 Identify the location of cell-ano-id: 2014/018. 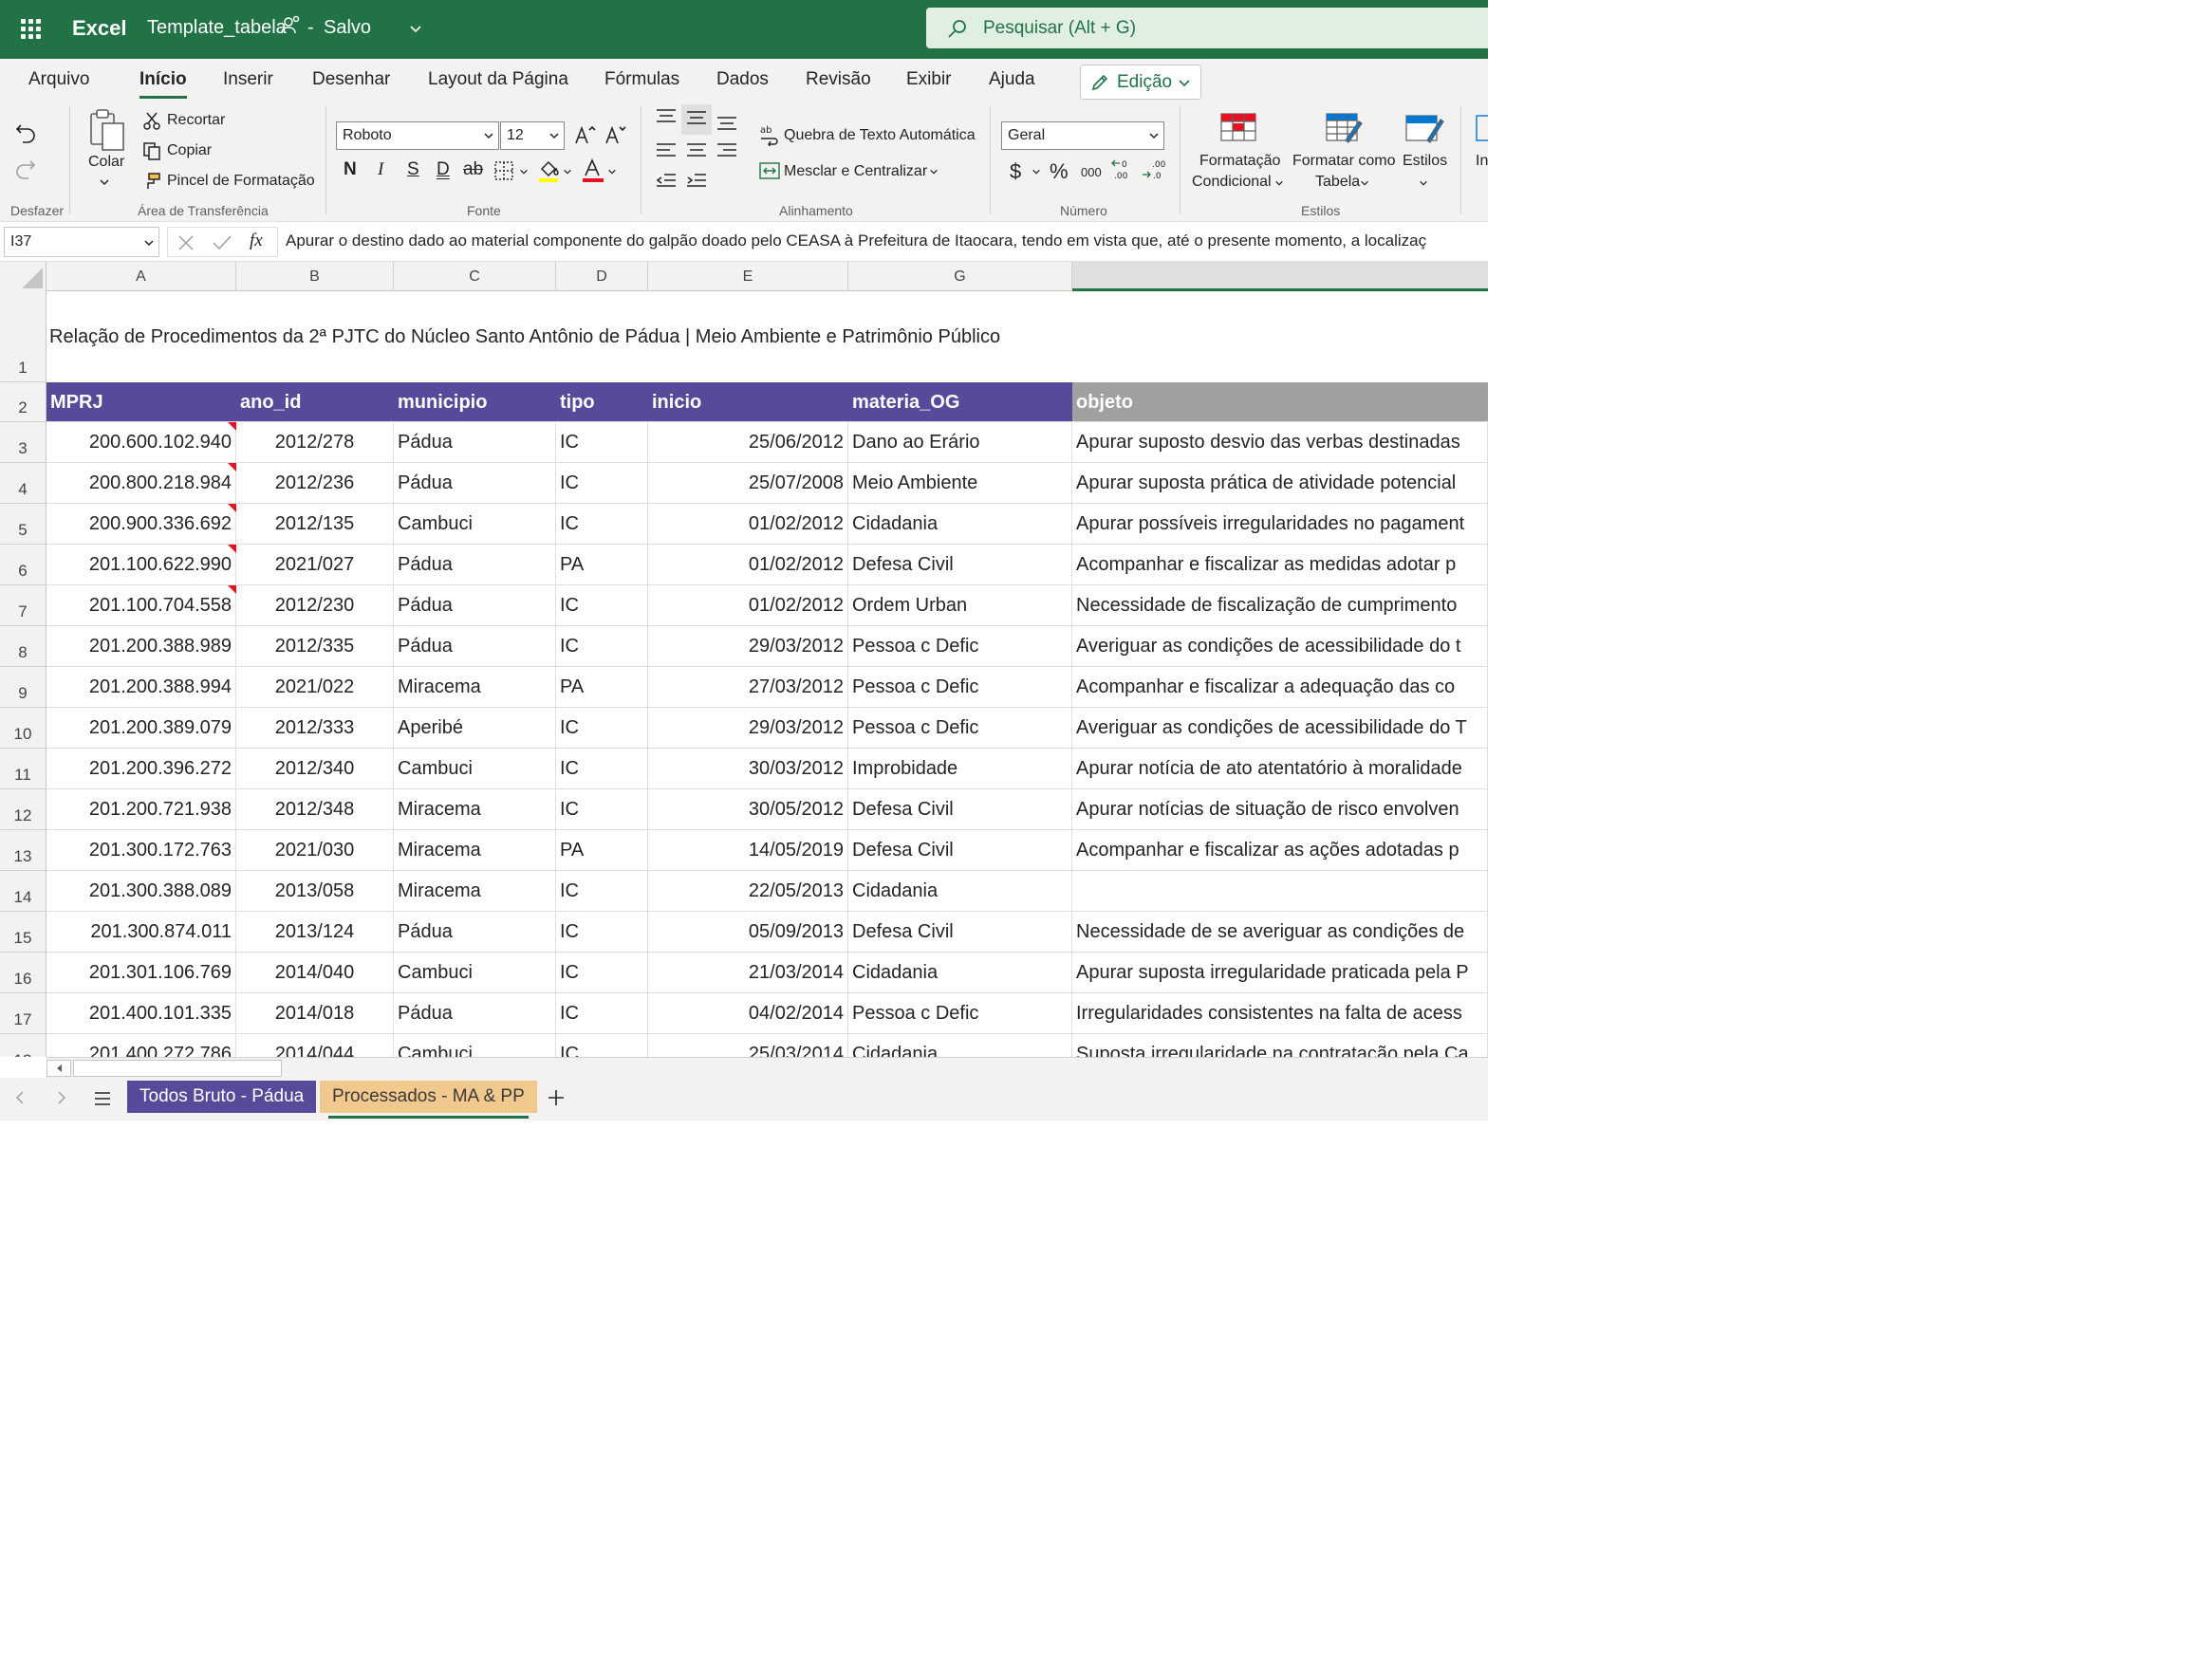
(315, 1013).